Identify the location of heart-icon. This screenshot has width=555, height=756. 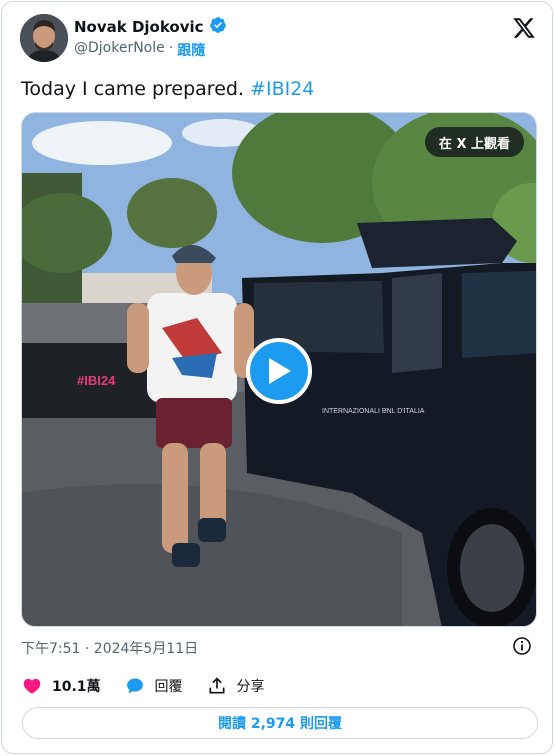
(32, 686).